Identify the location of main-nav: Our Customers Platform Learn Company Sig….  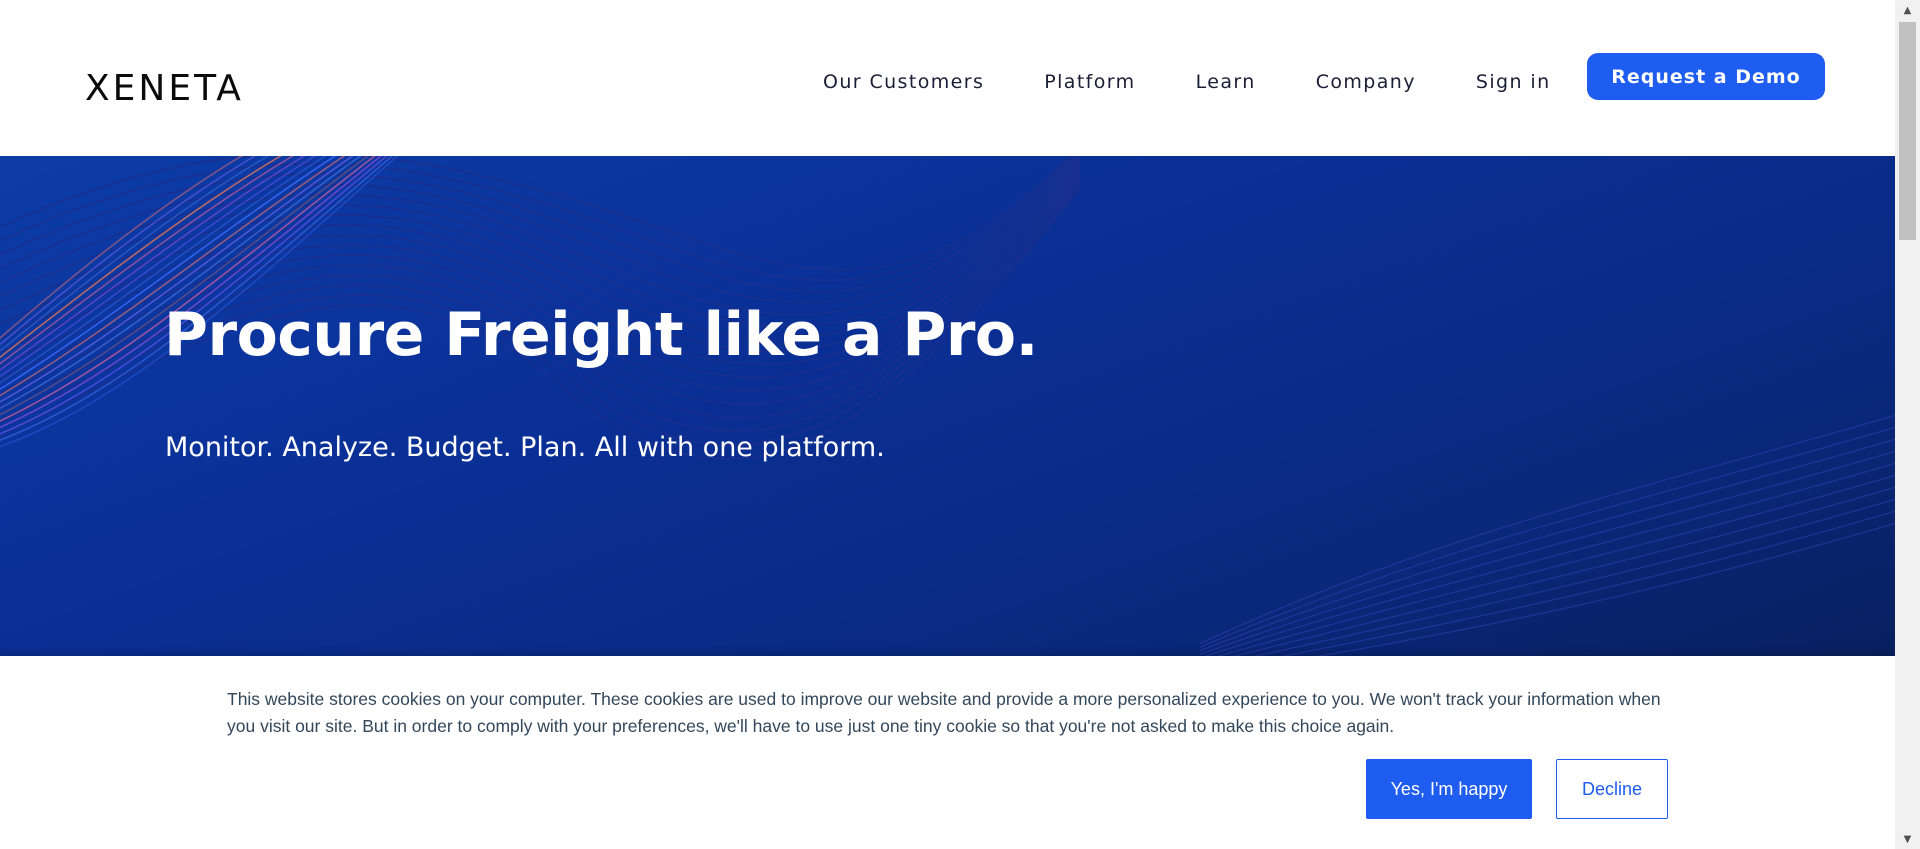
(1217, 82).